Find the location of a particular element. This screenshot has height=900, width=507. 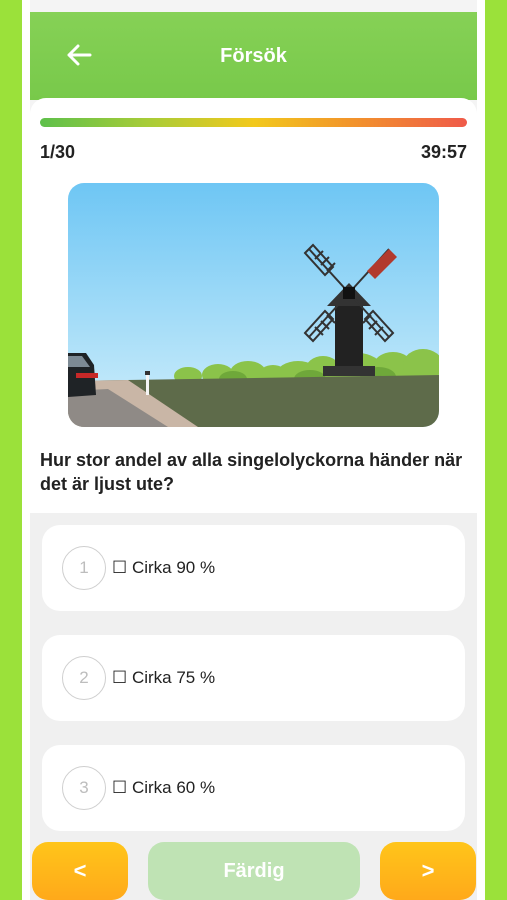

status-row: 1/30 39:57 is located at coordinates (253, 152).